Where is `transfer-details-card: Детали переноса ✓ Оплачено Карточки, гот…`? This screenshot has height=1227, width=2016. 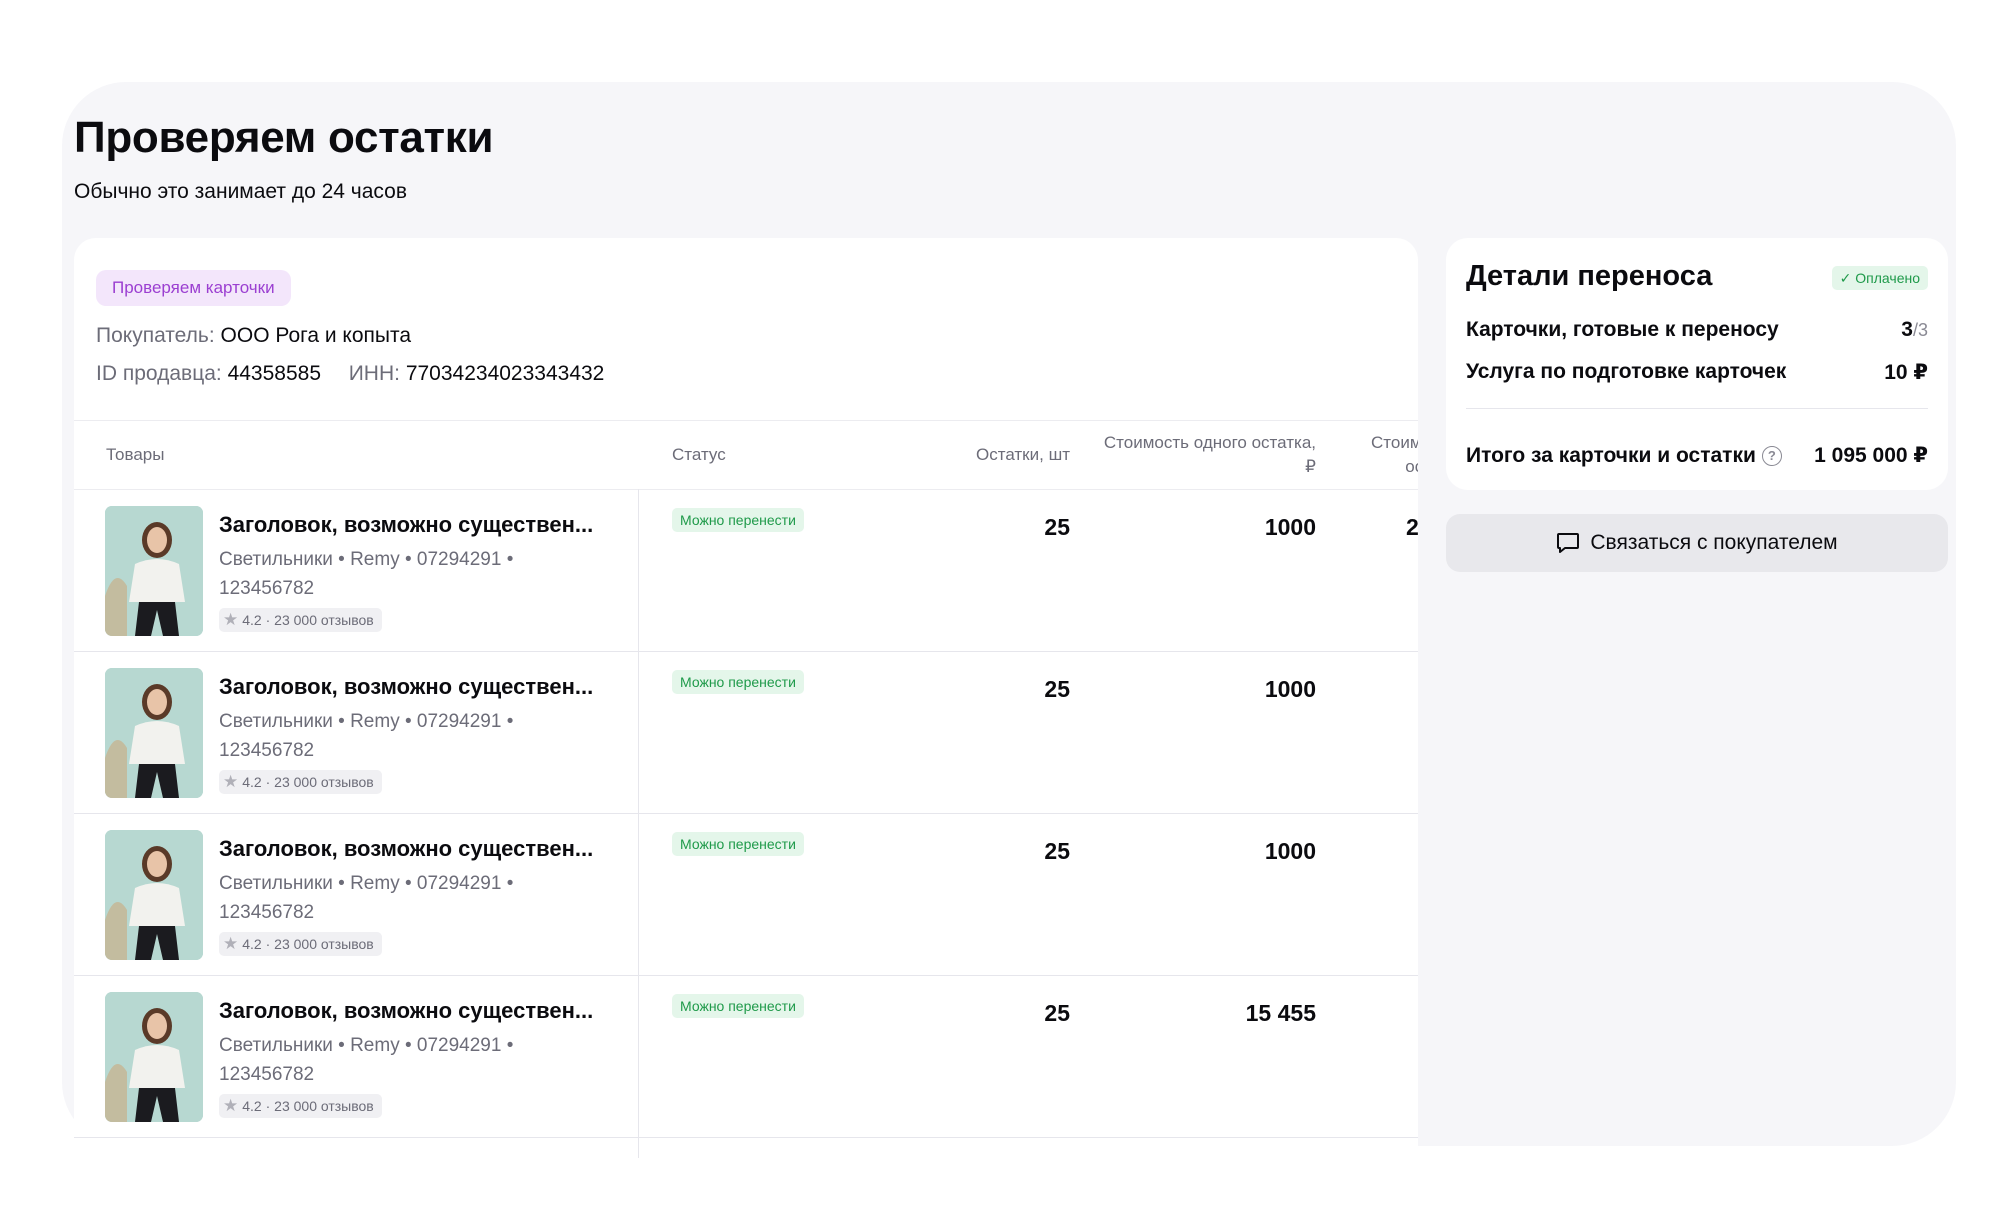
transfer-details-card: Детали переноса ✓ Оплачено Карточки, гот… is located at coordinates (1697, 364).